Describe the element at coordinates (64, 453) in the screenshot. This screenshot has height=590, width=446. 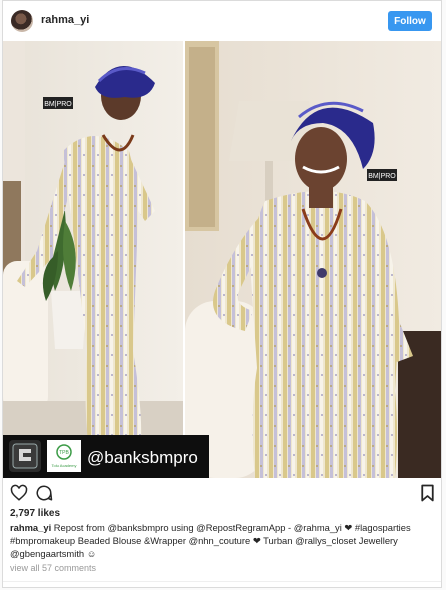
I see `badge-text: TPB` at that location.